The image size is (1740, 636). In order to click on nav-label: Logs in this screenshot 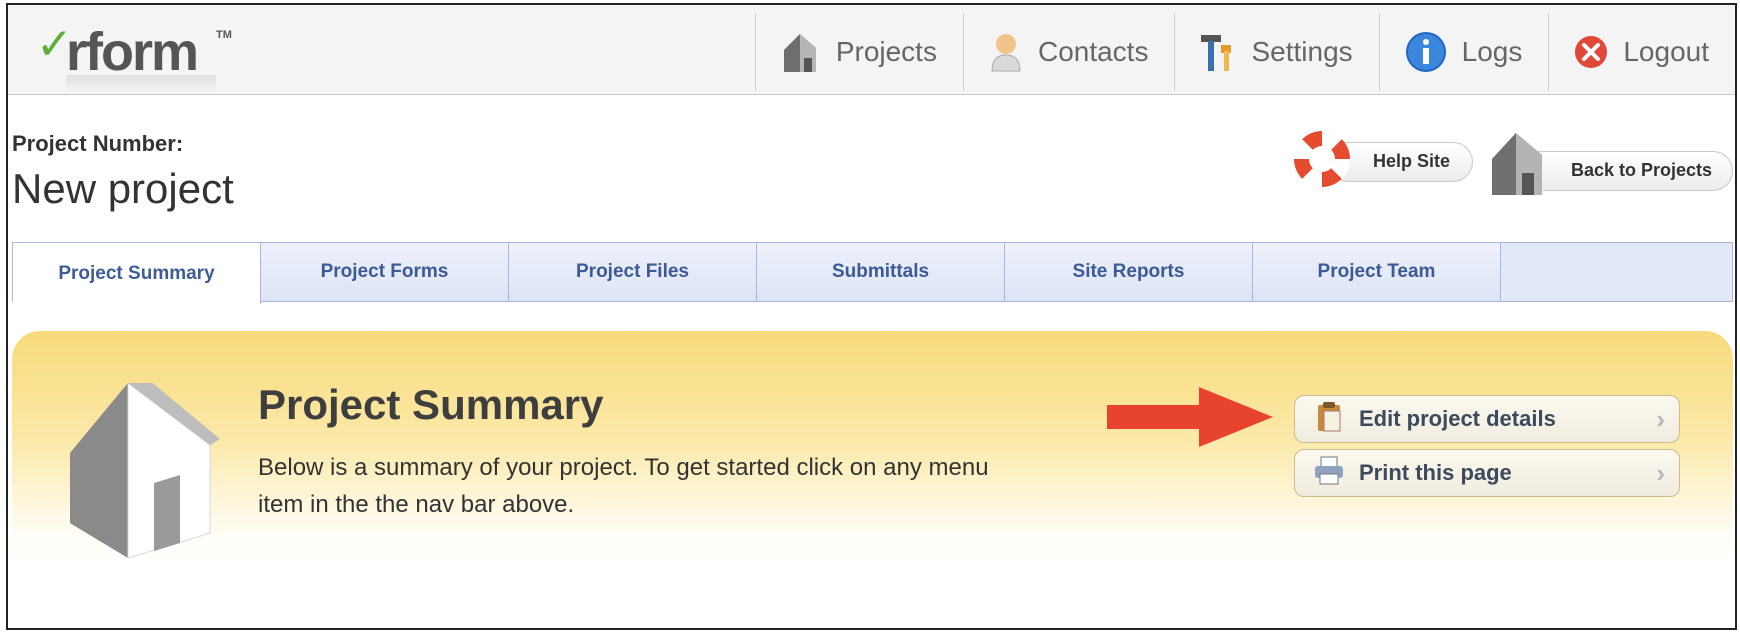, I will do `click(1492, 51)`.